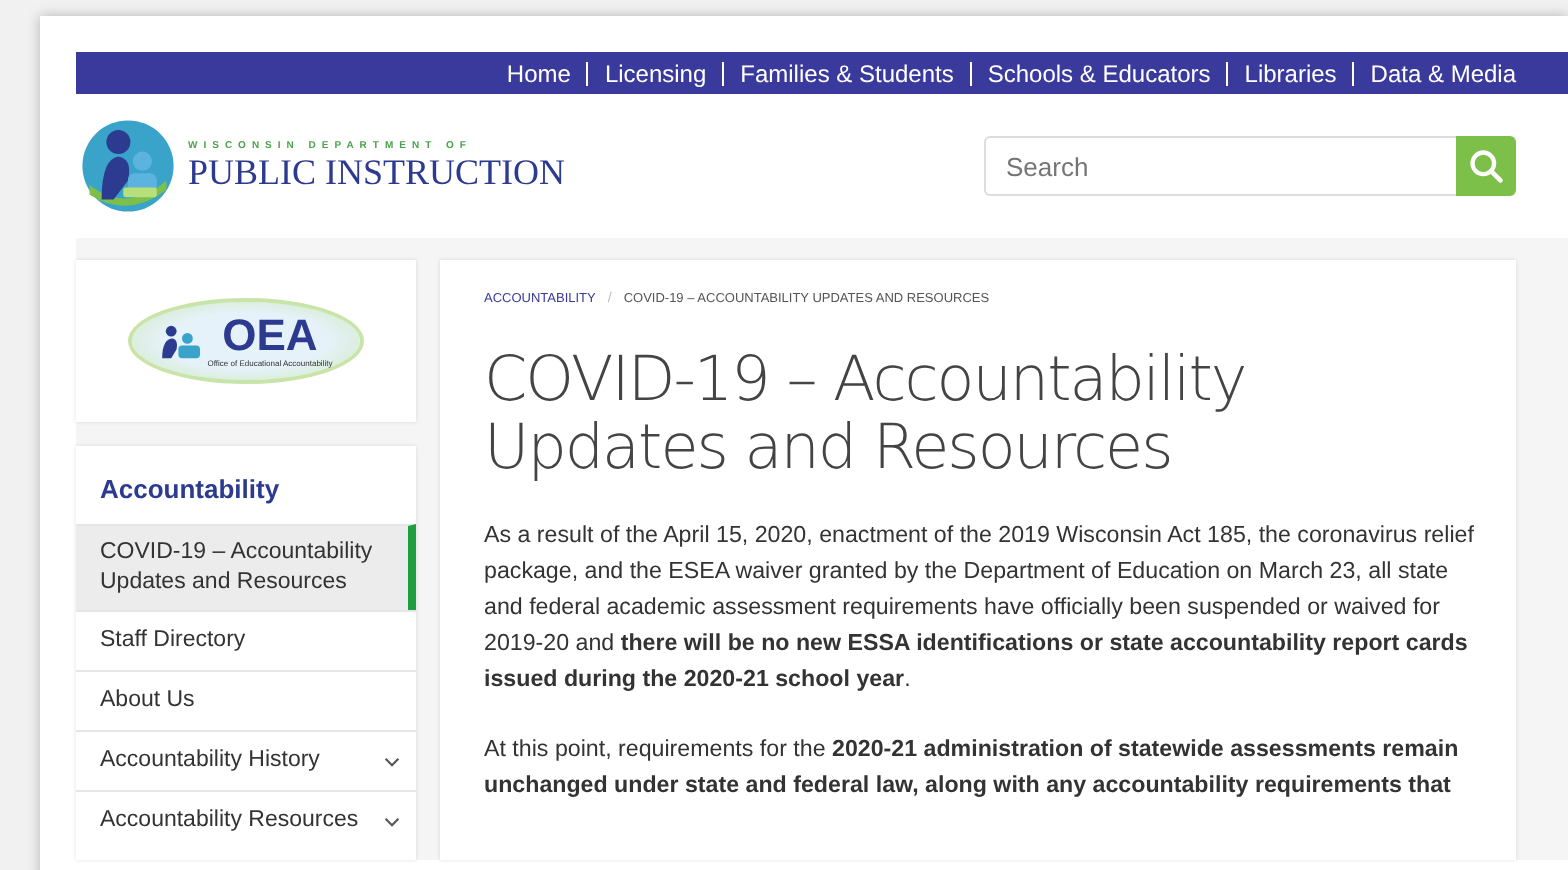  Describe the element at coordinates (1099, 73) in the screenshot. I see `nav-link: Schools & Educators` at that location.